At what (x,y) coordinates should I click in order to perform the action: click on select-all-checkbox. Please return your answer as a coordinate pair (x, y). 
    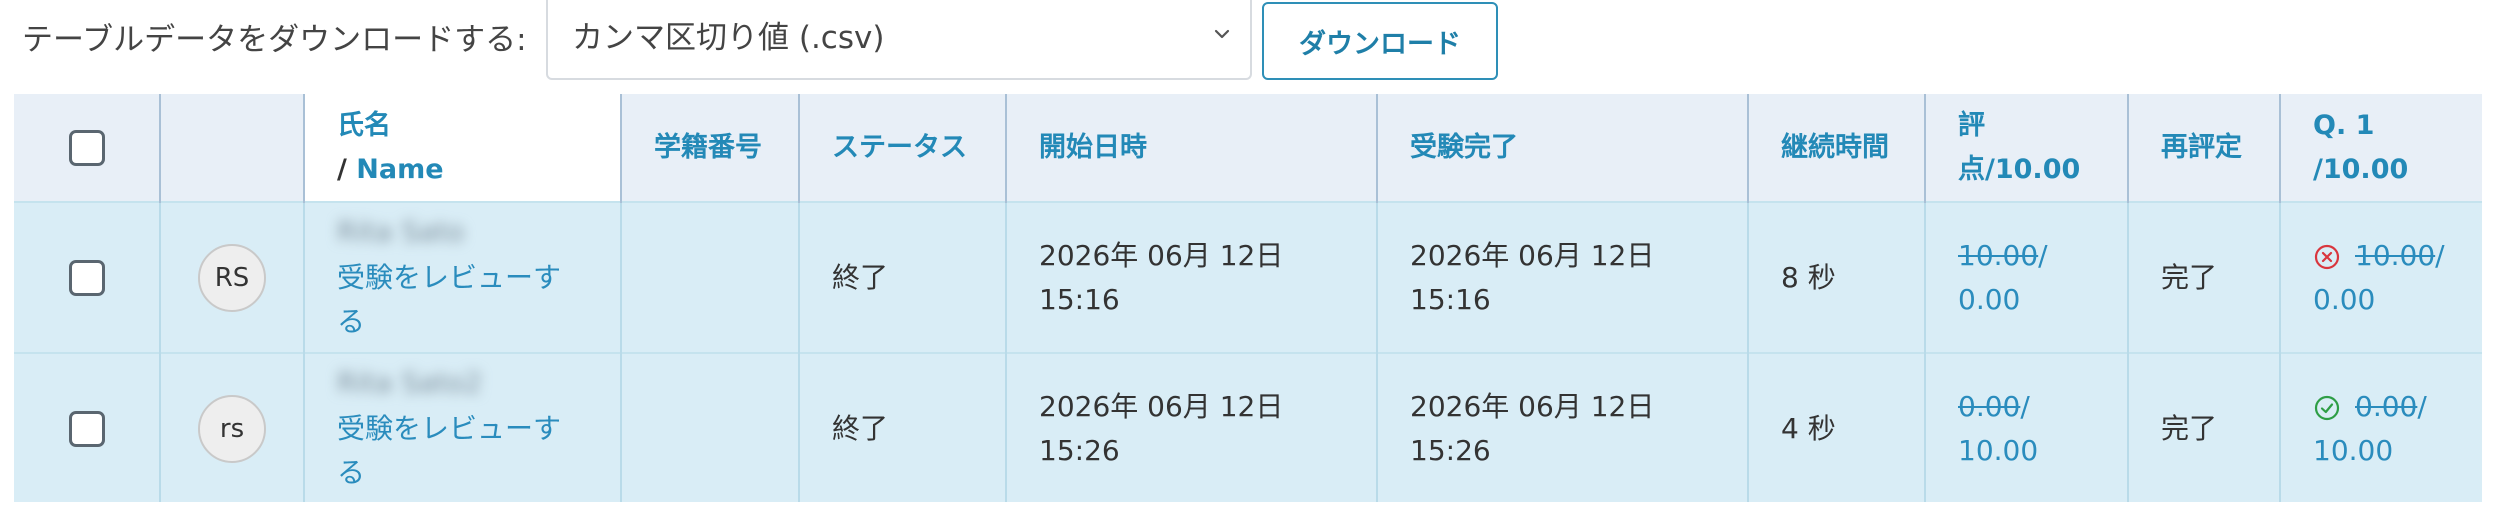
    Looking at the image, I should click on (86, 147).